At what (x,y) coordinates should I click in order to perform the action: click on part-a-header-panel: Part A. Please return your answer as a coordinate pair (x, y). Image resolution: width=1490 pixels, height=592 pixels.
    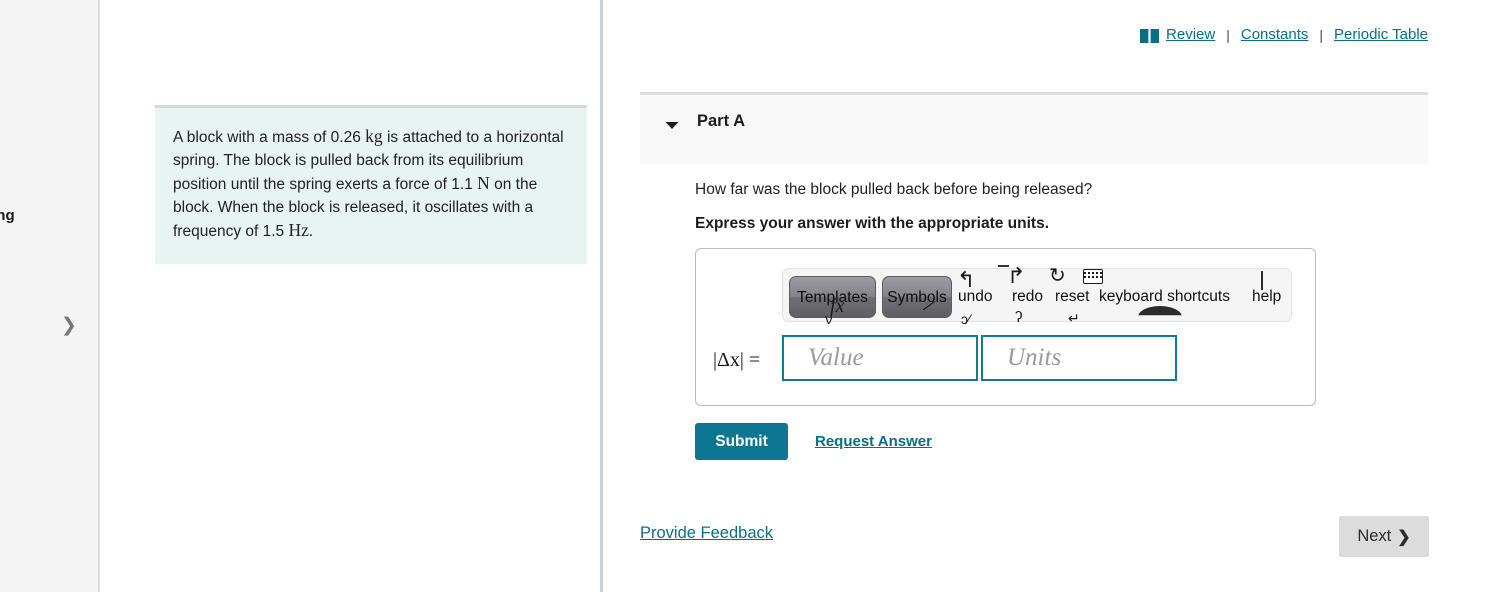
    Looking at the image, I should click on (1034, 128).